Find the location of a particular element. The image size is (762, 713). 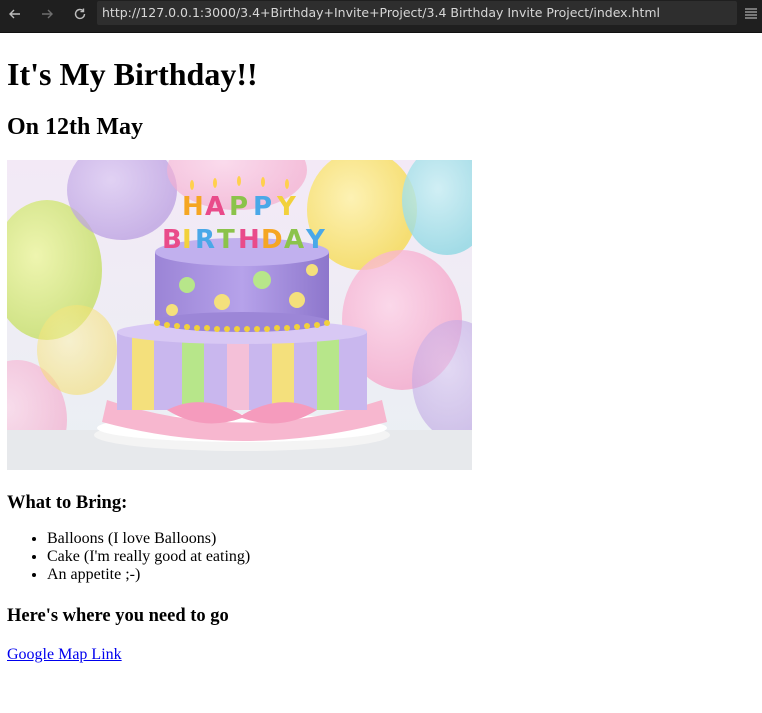

svg-text: B is located at coordinates (172, 240).